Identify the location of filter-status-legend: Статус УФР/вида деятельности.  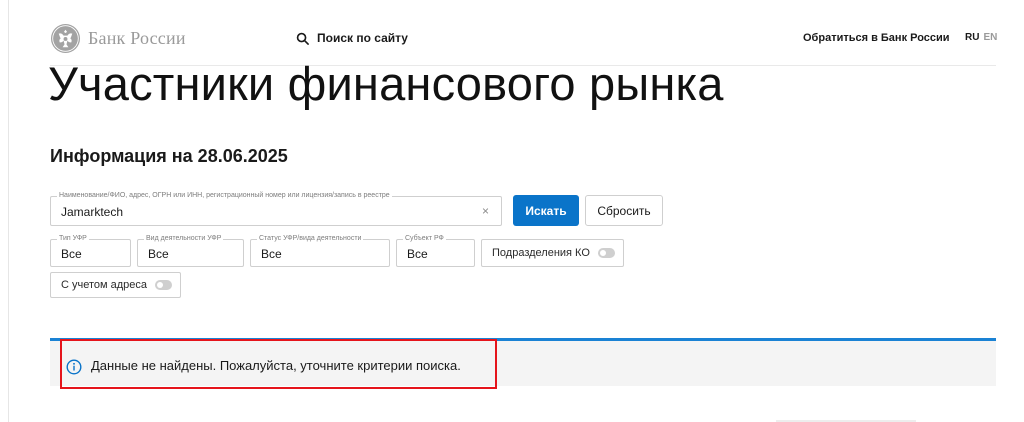
(310, 239).